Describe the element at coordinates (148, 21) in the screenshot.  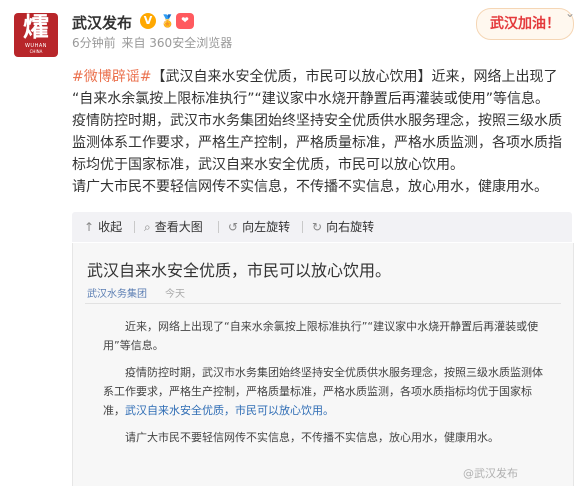
I see `verified-icon: V` at that location.